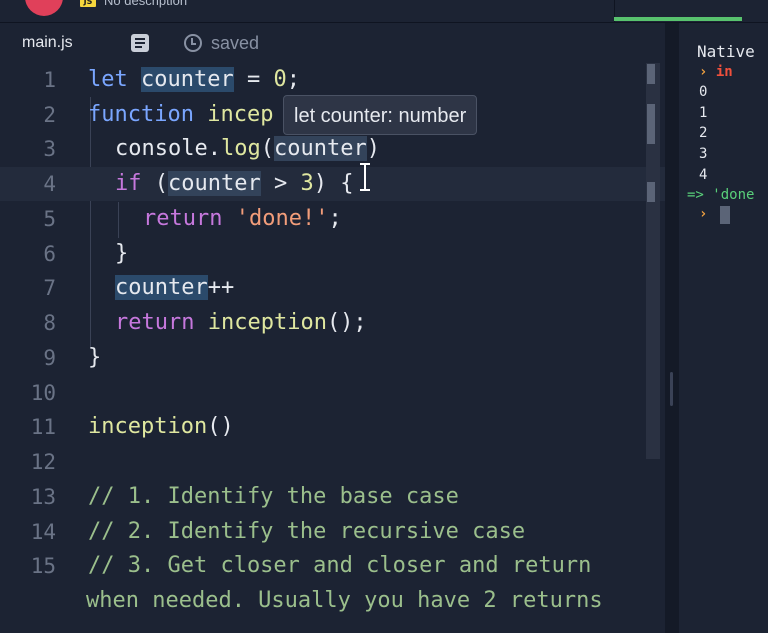  I want to click on code-text: return inception();, so click(241, 323).